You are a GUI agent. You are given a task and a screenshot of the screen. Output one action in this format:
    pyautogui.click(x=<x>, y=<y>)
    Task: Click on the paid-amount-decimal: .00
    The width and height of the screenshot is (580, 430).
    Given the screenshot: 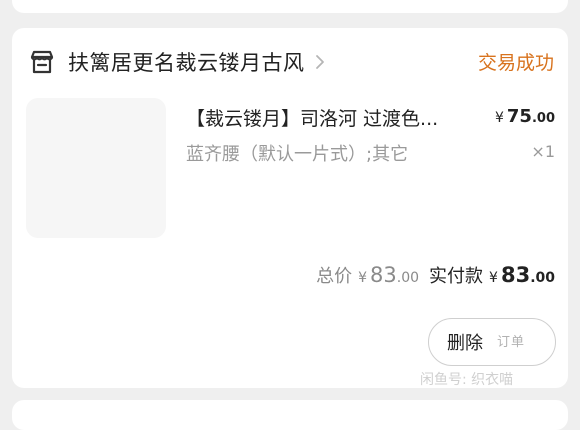 What is the action you would take?
    pyautogui.click(x=542, y=278)
    